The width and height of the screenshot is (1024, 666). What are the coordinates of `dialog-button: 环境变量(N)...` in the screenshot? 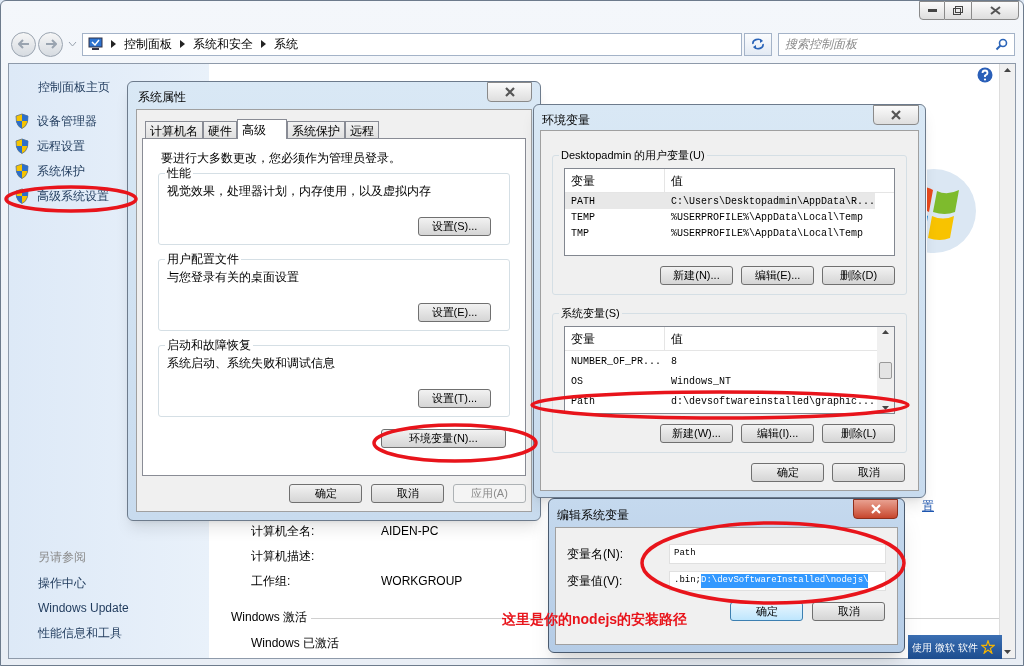 It's located at (443, 438).